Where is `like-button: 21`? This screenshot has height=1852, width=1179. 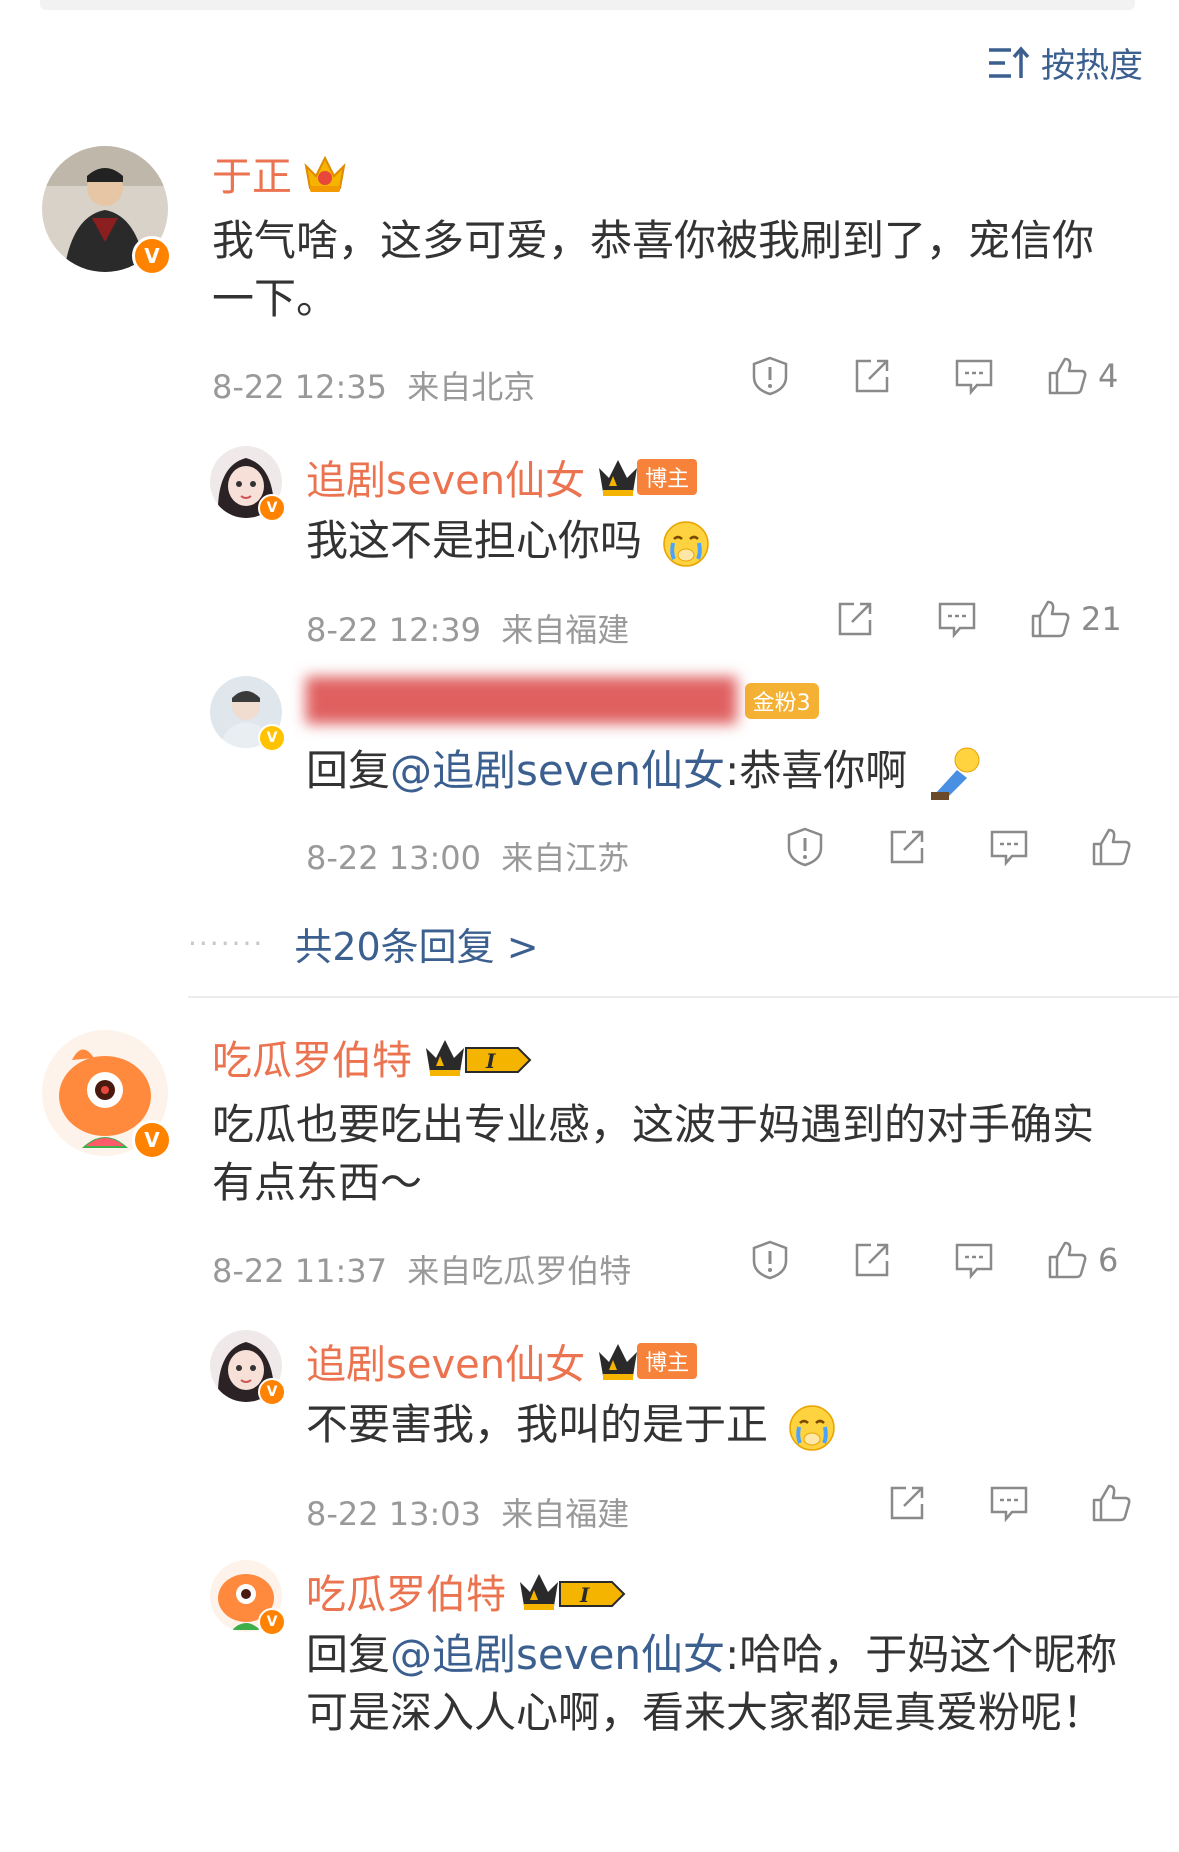
like-button: 21 is located at coordinates (1075, 619).